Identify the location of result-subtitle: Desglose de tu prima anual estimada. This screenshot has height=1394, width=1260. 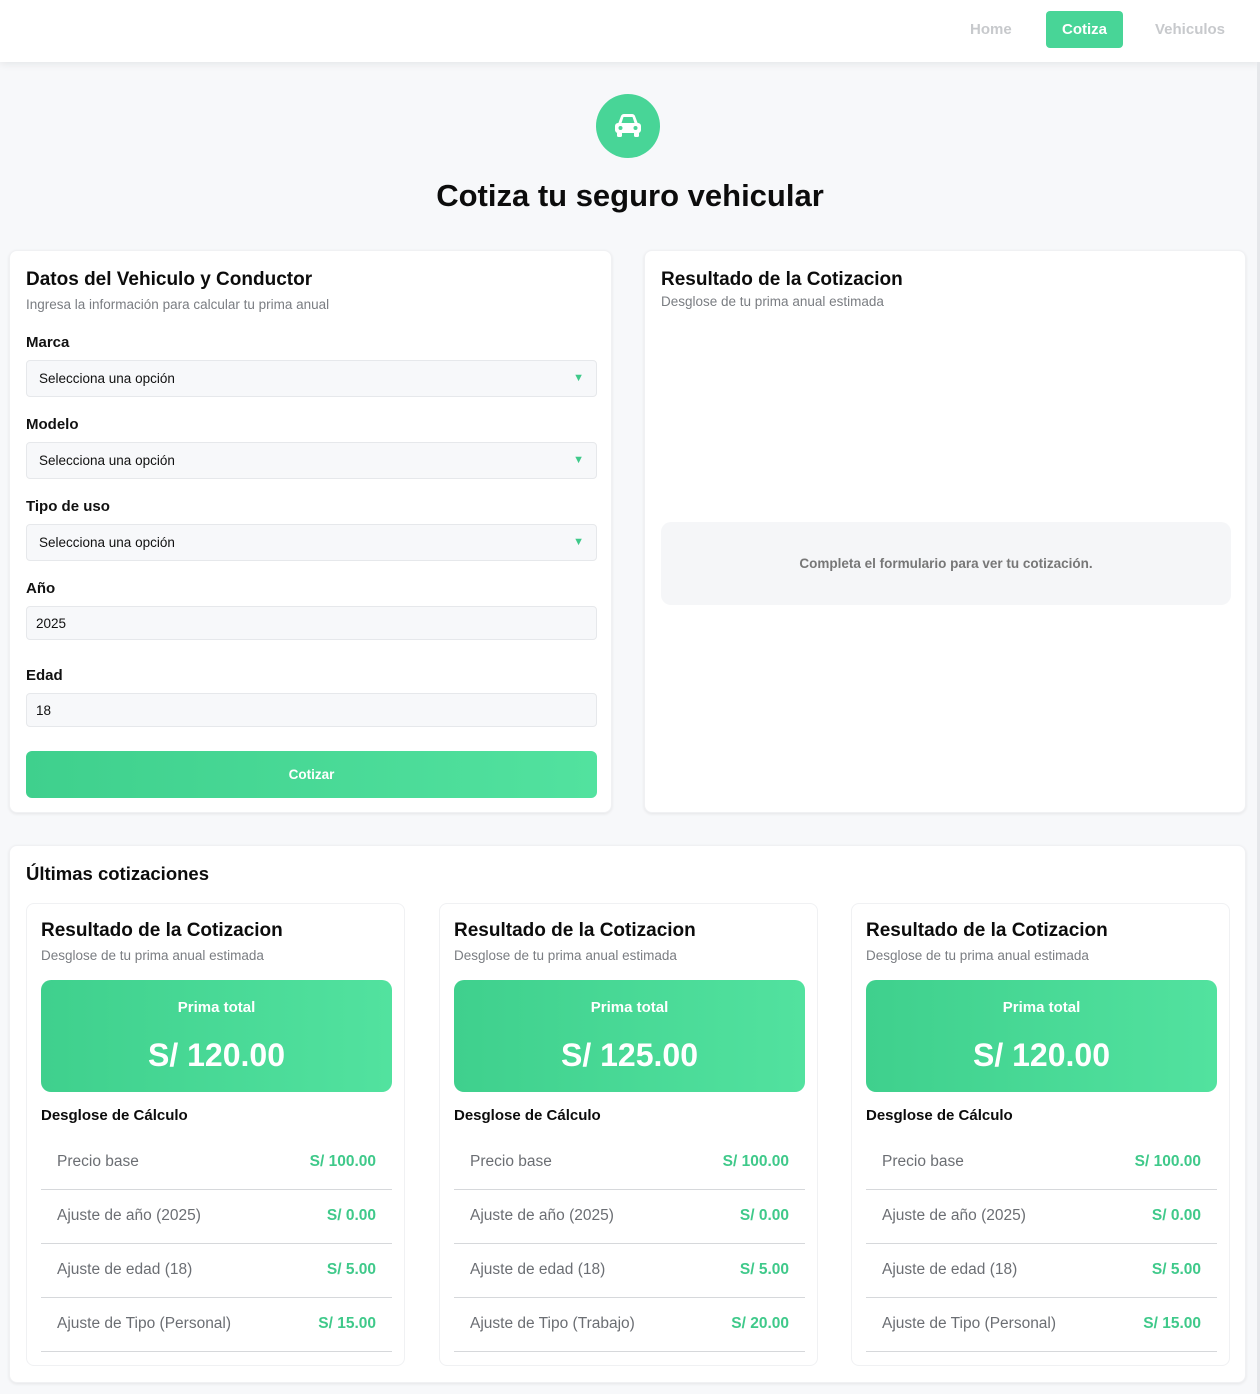
(772, 301).